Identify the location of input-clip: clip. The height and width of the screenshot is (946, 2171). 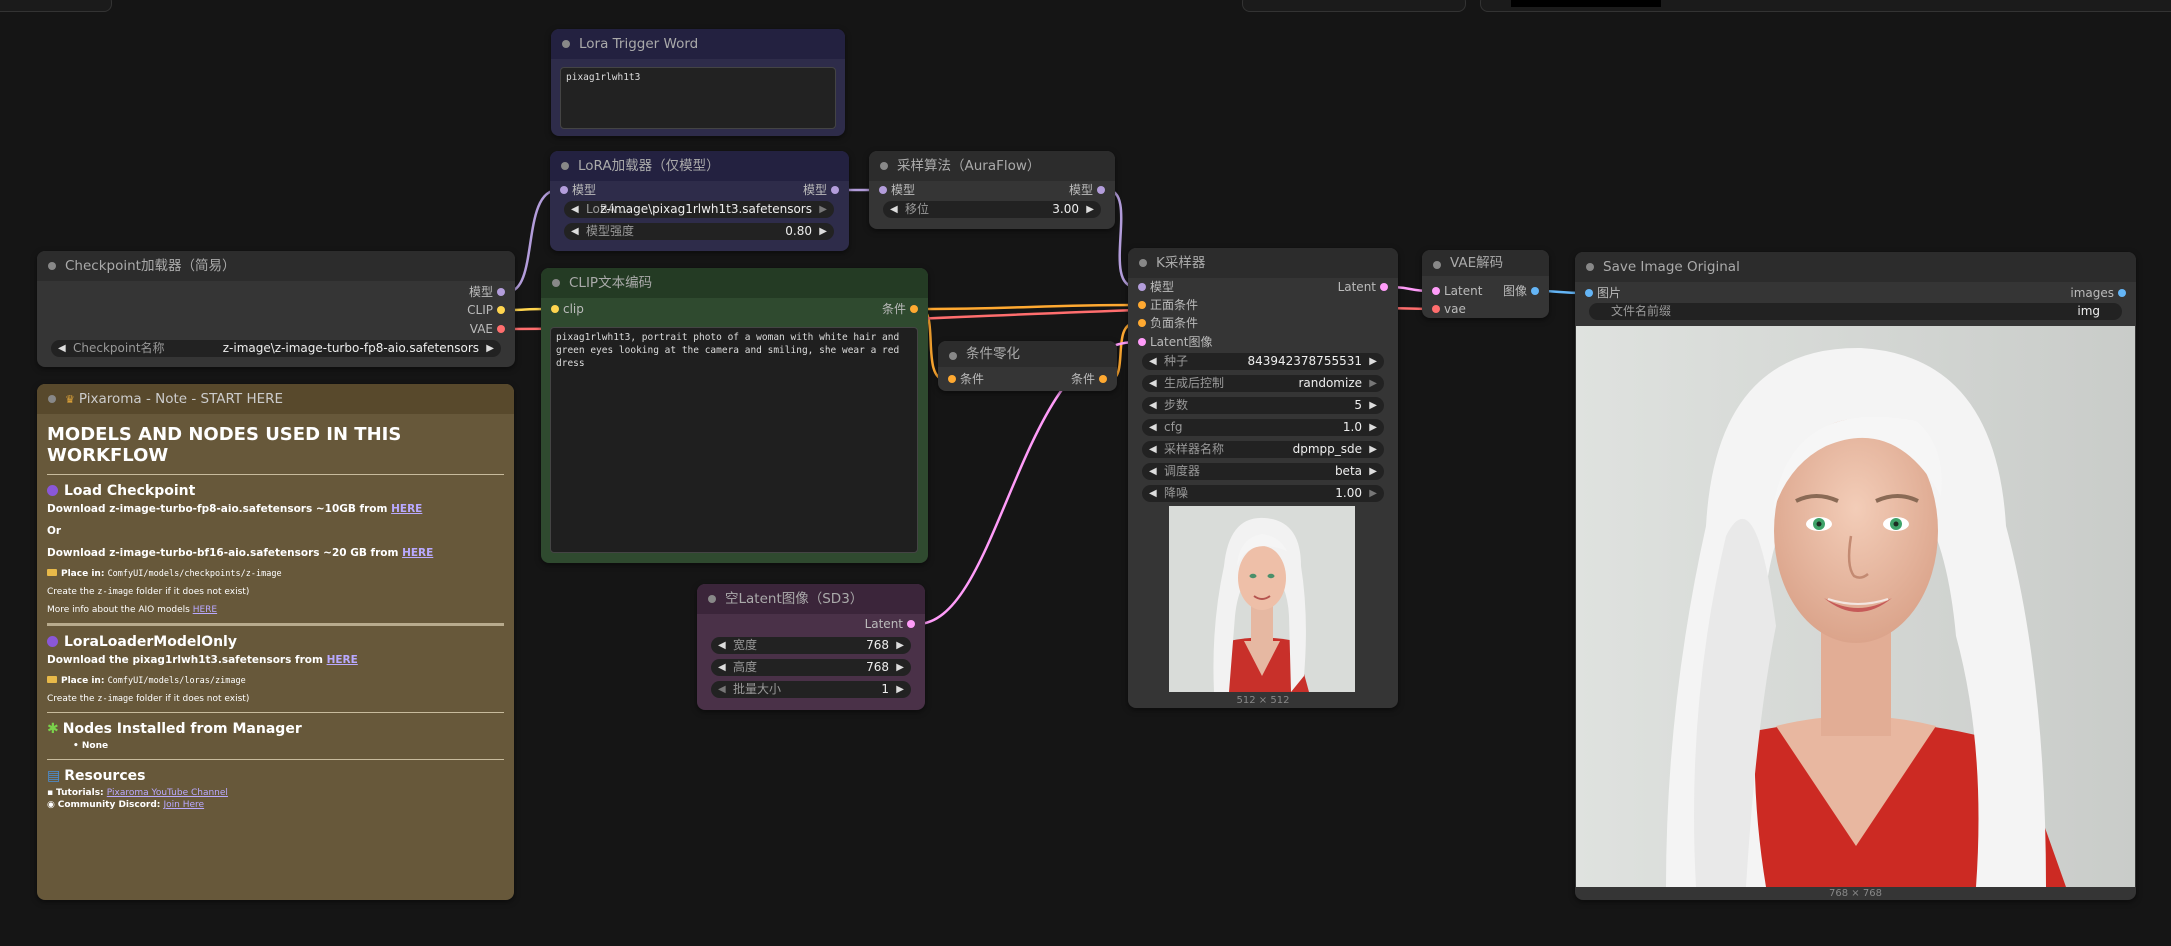
(567, 309).